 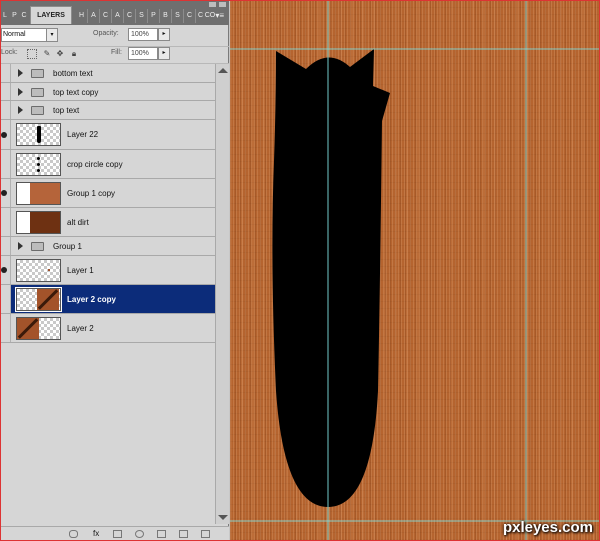 What do you see at coordinates (108, 92) in the screenshot?
I see `layer-row-top-text-copy: top text copy` at bounding box center [108, 92].